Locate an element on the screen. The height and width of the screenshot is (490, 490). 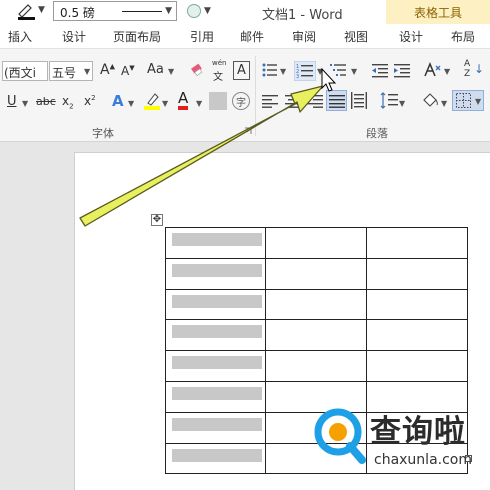
tab-table-design: 设计 is located at coordinates (411, 36).